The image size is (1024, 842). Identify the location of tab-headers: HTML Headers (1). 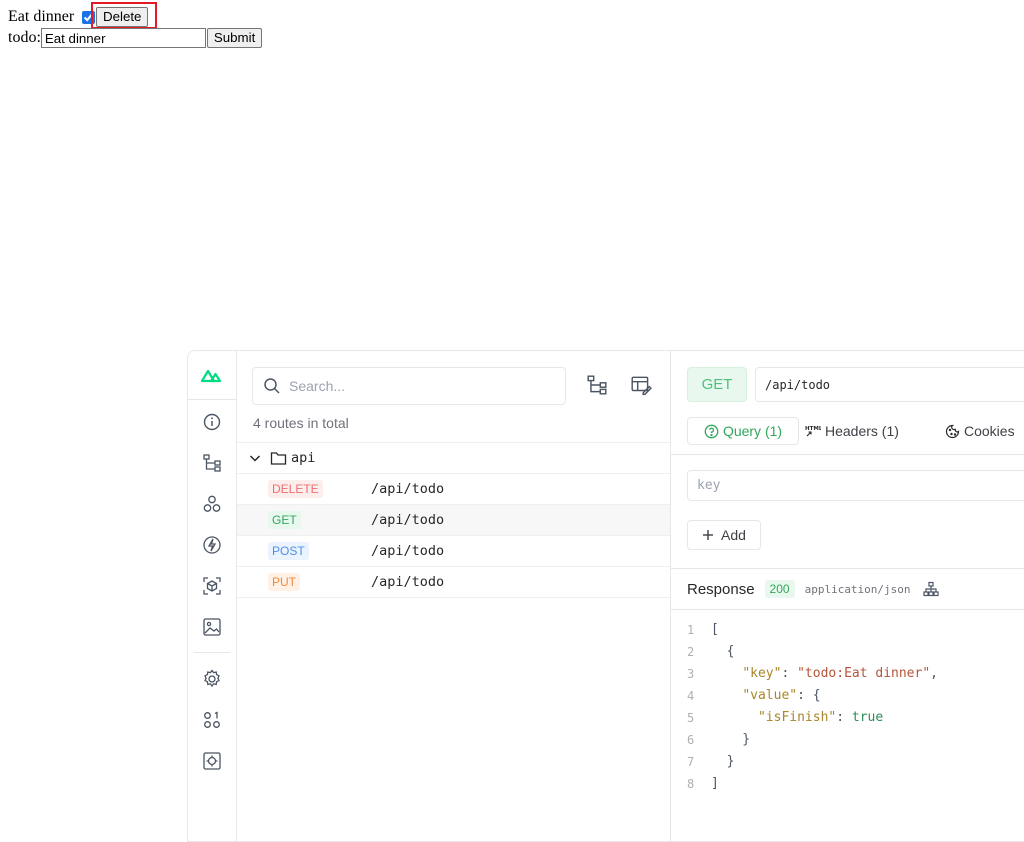
(852, 431).